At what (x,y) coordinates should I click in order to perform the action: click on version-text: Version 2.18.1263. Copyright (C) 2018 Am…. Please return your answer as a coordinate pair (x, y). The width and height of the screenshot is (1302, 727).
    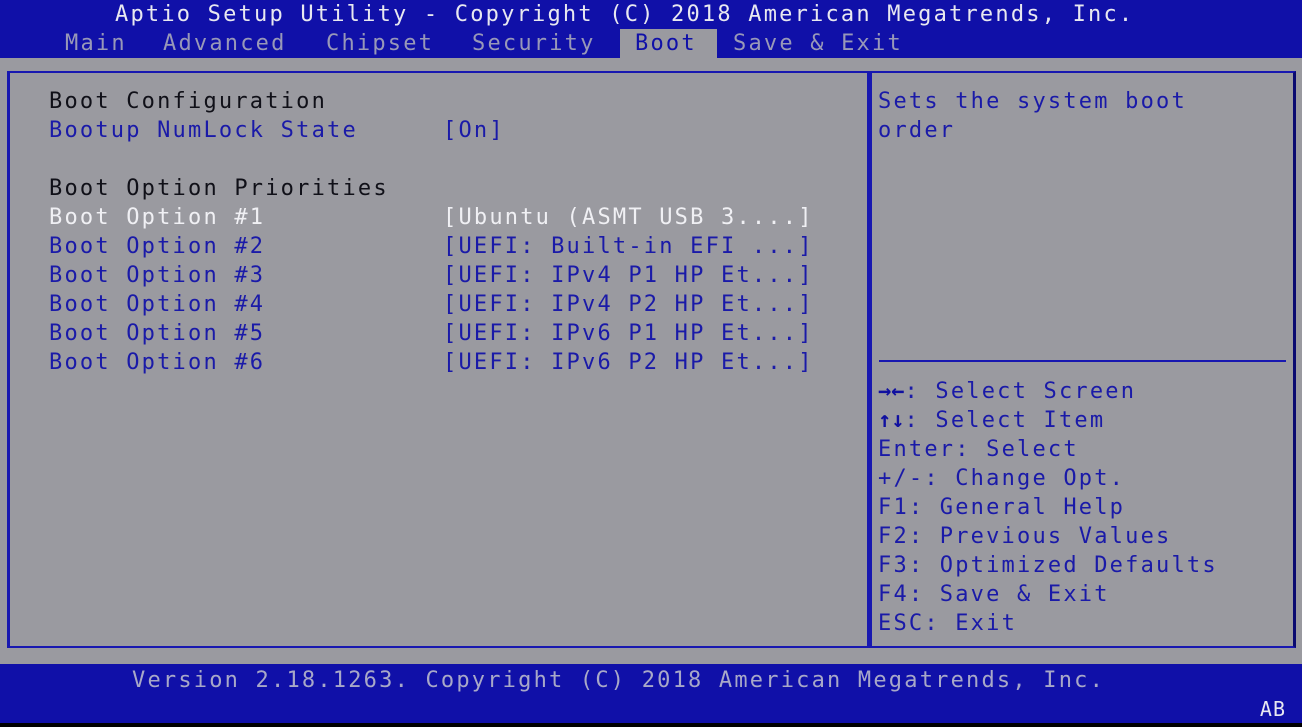
    Looking at the image, I should click on (619, 680).